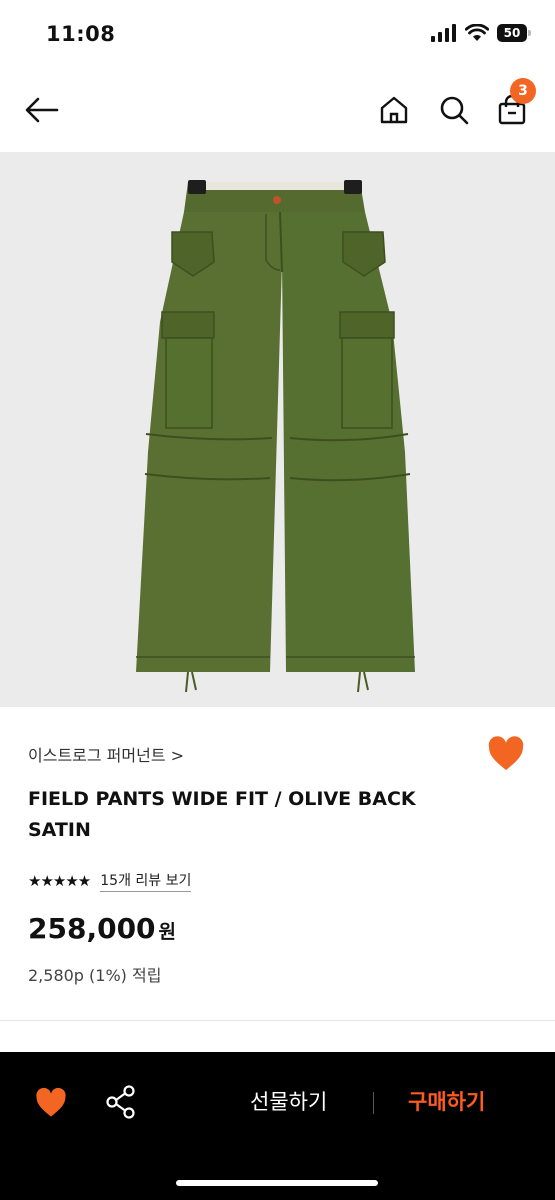 This screenshot has height=1200, width=555. What do you see at coordinates (146, 881) in the screenshot?
I see `review-link: 15개 리뷰 보기` at bounding box center [146, 881].